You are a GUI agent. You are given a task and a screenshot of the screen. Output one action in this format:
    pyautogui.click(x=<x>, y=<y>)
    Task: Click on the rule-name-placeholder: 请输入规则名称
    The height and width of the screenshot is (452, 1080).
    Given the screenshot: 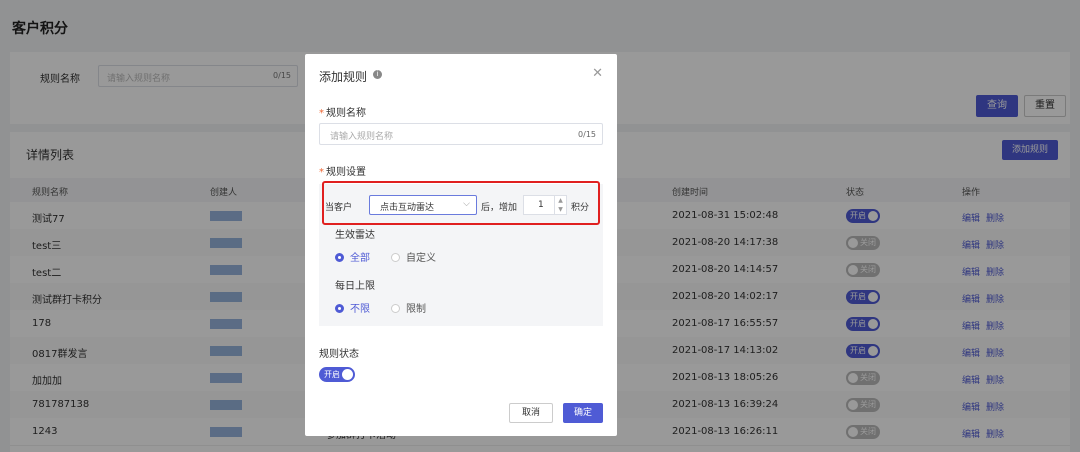 What is the action you would take?
    pyautogui.click(x=362, y=137)
    